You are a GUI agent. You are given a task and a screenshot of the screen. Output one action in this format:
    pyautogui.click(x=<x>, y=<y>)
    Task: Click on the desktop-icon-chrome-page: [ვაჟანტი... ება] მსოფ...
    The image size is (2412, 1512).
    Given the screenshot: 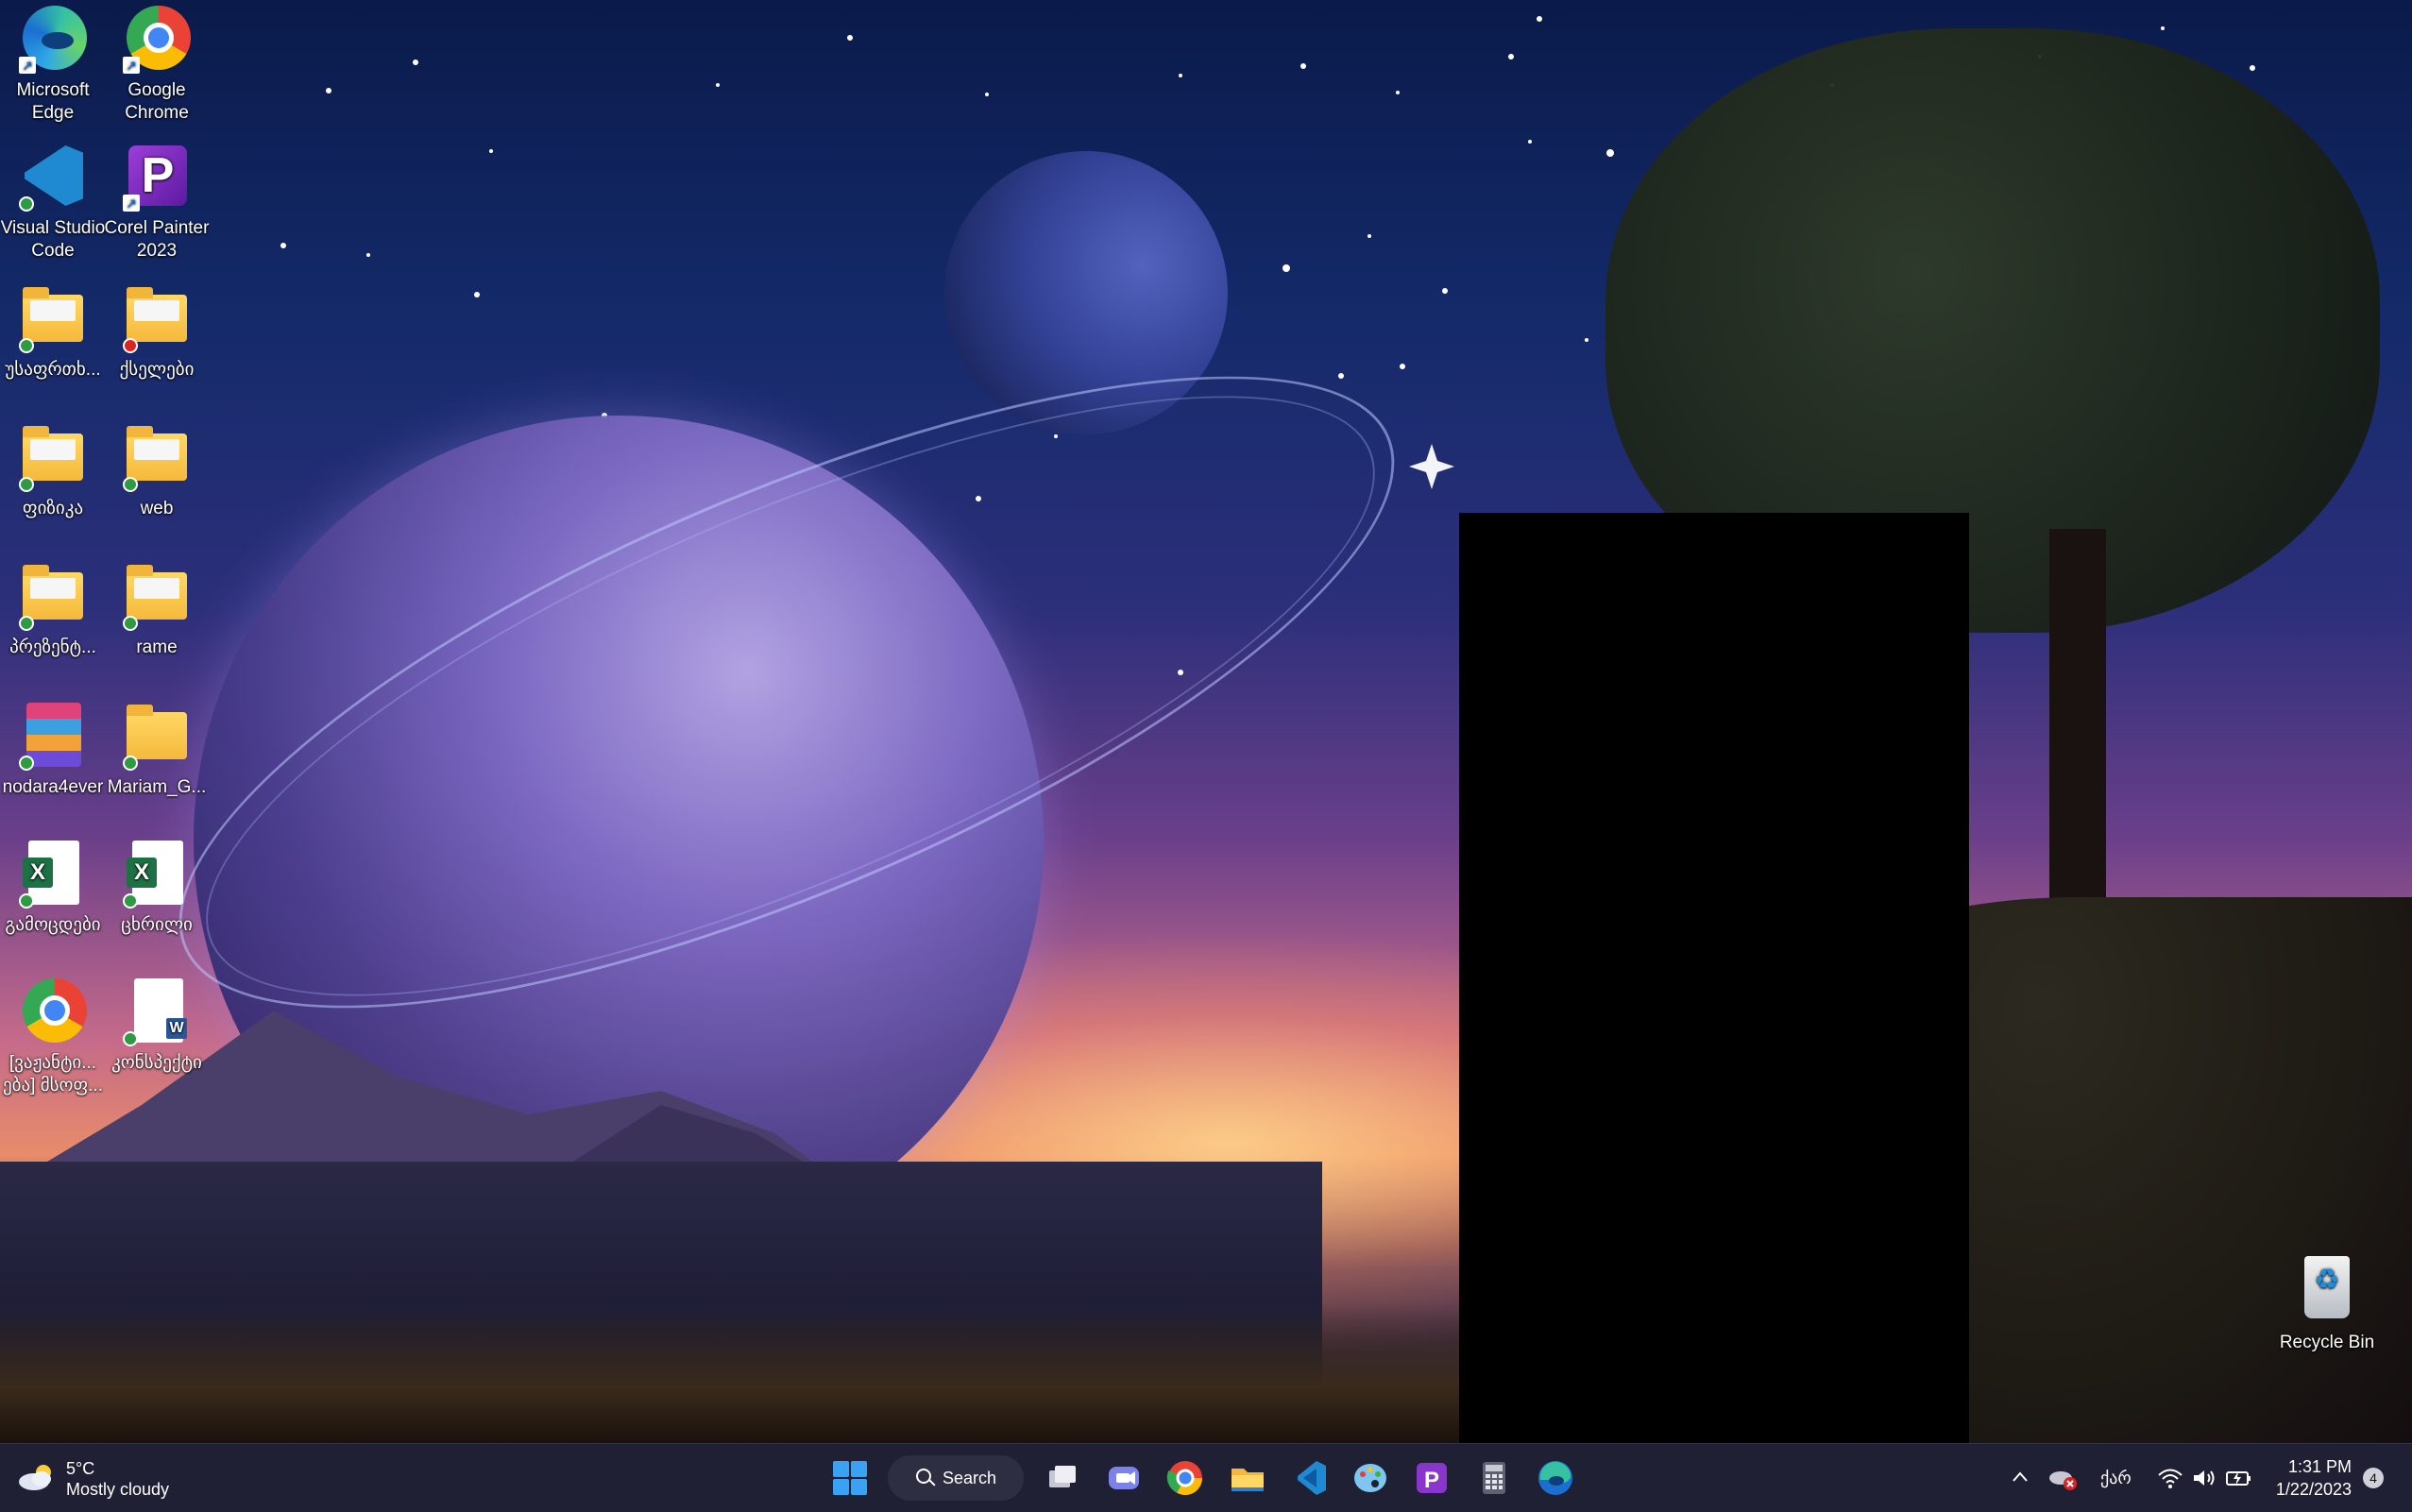 What is the action you would take?
    pyautogui.click(x=53, y=1048)
    